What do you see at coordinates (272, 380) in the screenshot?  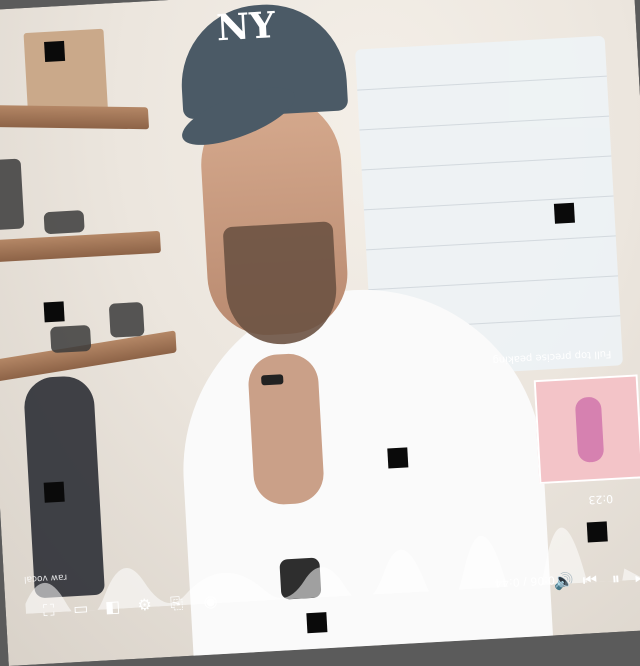 I see `lavalier-mic` at bounding box center [272, 380].